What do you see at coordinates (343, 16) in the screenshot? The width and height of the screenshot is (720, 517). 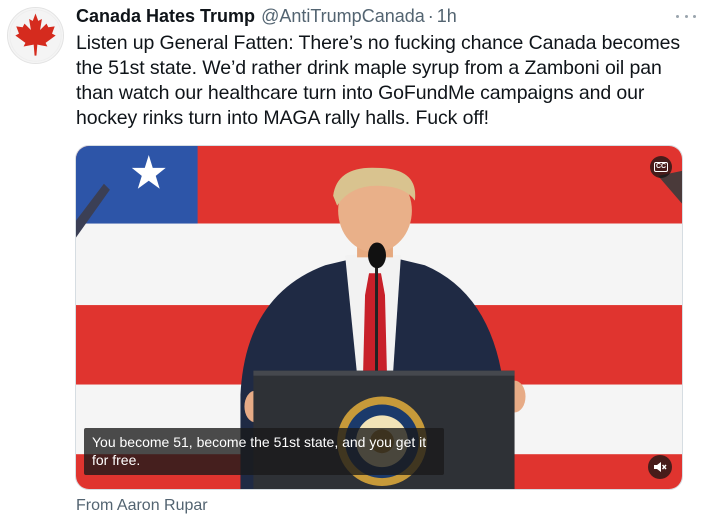 I see `author-handle: @AntiTrumpCanada` at bounding box center [343, 16].